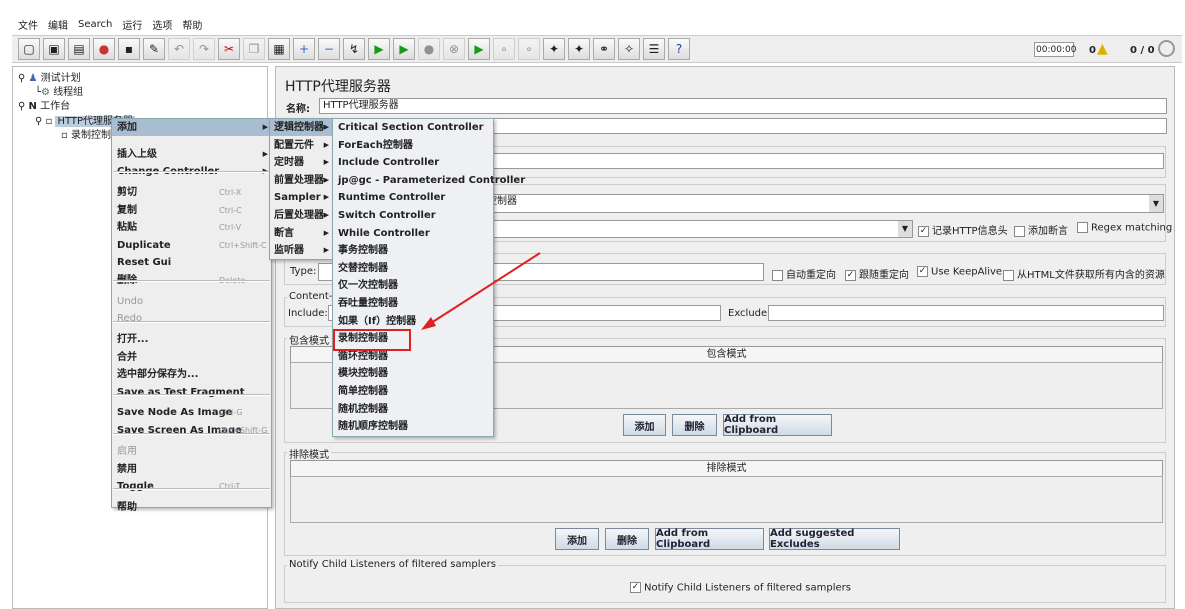  I want to click on arrow-line, so click(484, 289).